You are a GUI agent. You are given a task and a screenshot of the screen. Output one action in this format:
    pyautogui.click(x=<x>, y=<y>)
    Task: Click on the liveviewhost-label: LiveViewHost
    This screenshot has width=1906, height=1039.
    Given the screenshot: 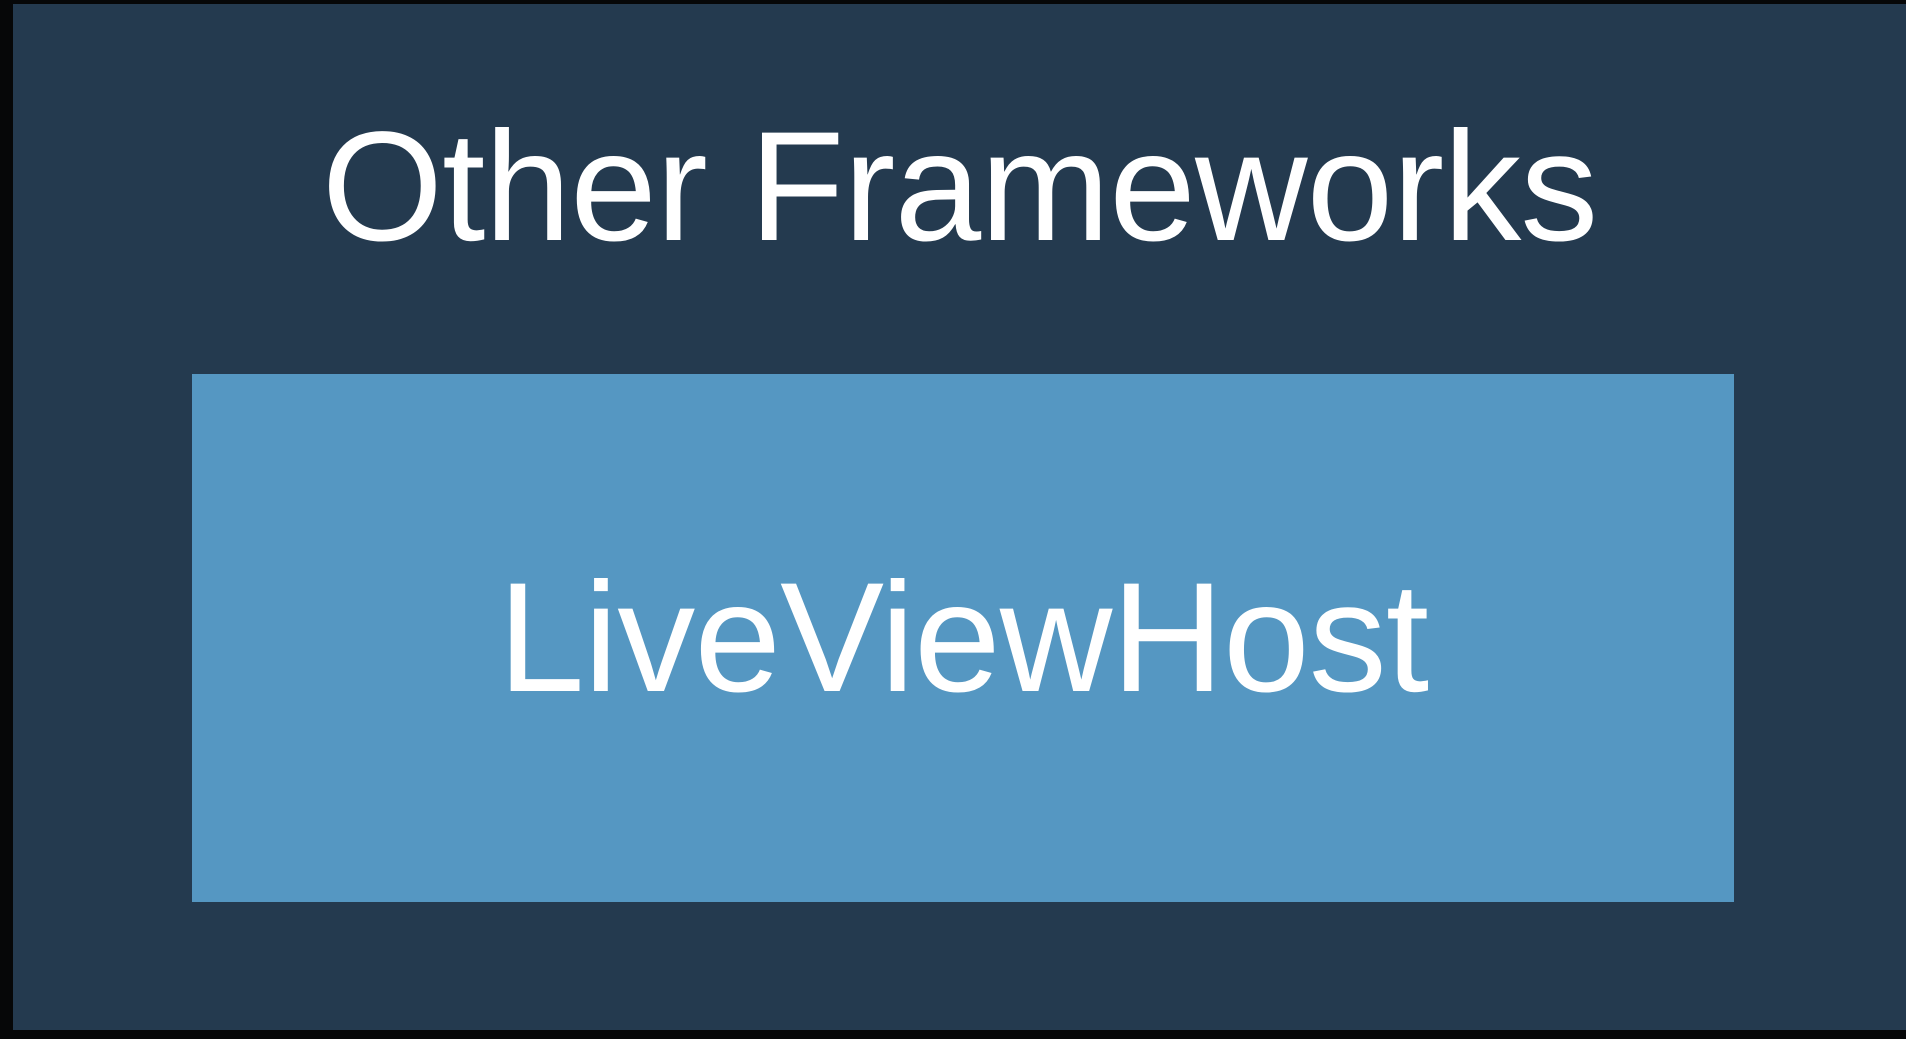 What is the action you would take?
    pyautogui.click(x=963, y=638)
    